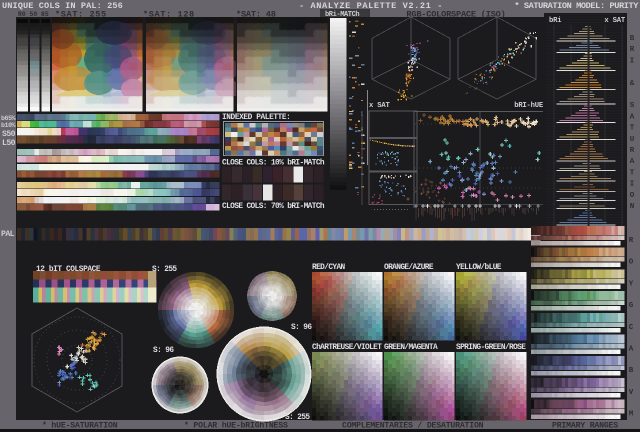 This screenshot has height=432, width=640. Describe the element at coordinates (329, 268) in the screenshot. I see `svg-text: RED/CYAN` at that location.